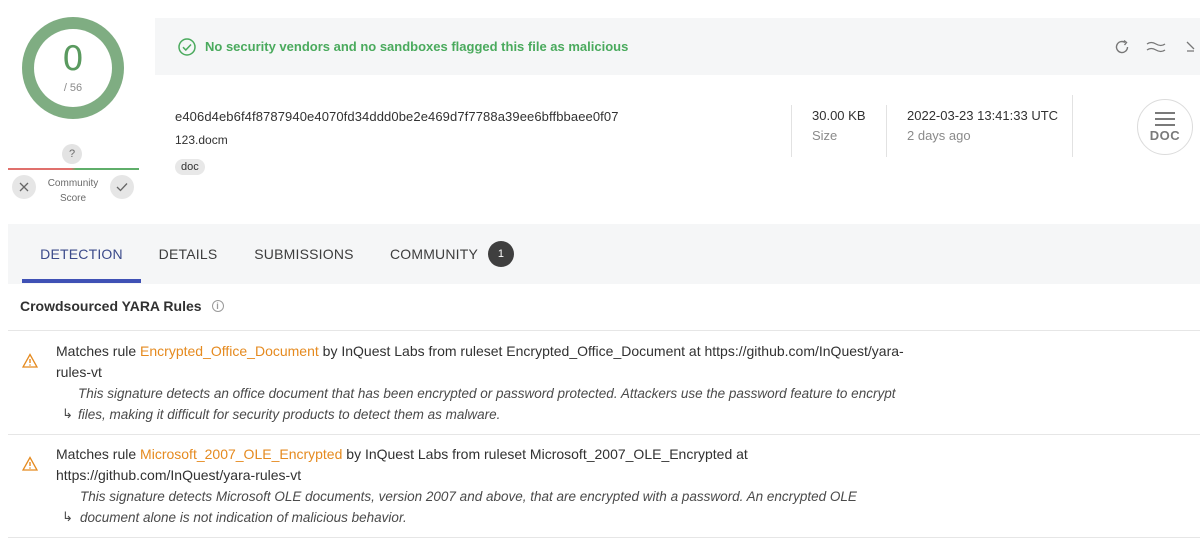 The image size is (1200, 539). I want to click on close-icon, so click(24, 187).